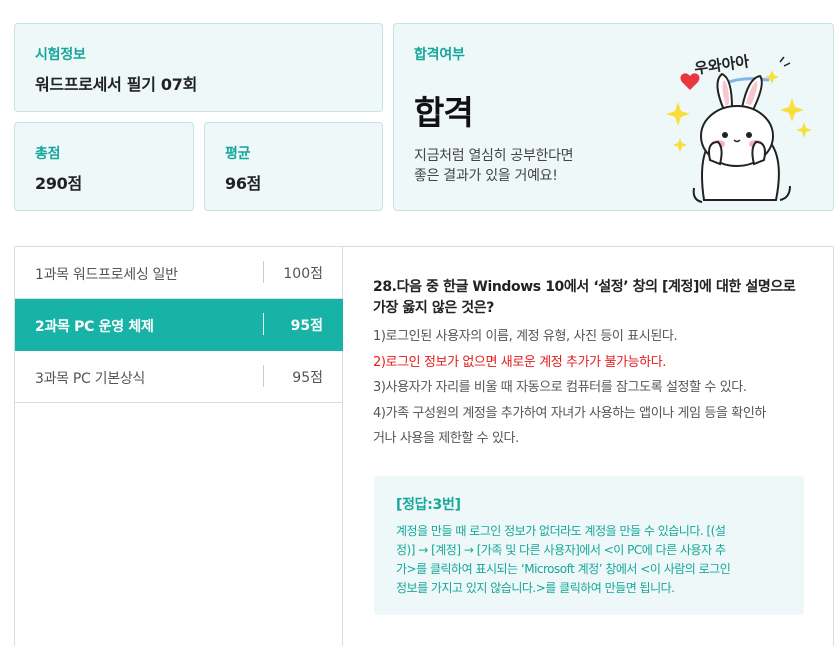  Describe the element at coordinates (179, 325) in the screenshot. I see `subject-item-2: 2과목 PC 운영 체제 95점` at that location.